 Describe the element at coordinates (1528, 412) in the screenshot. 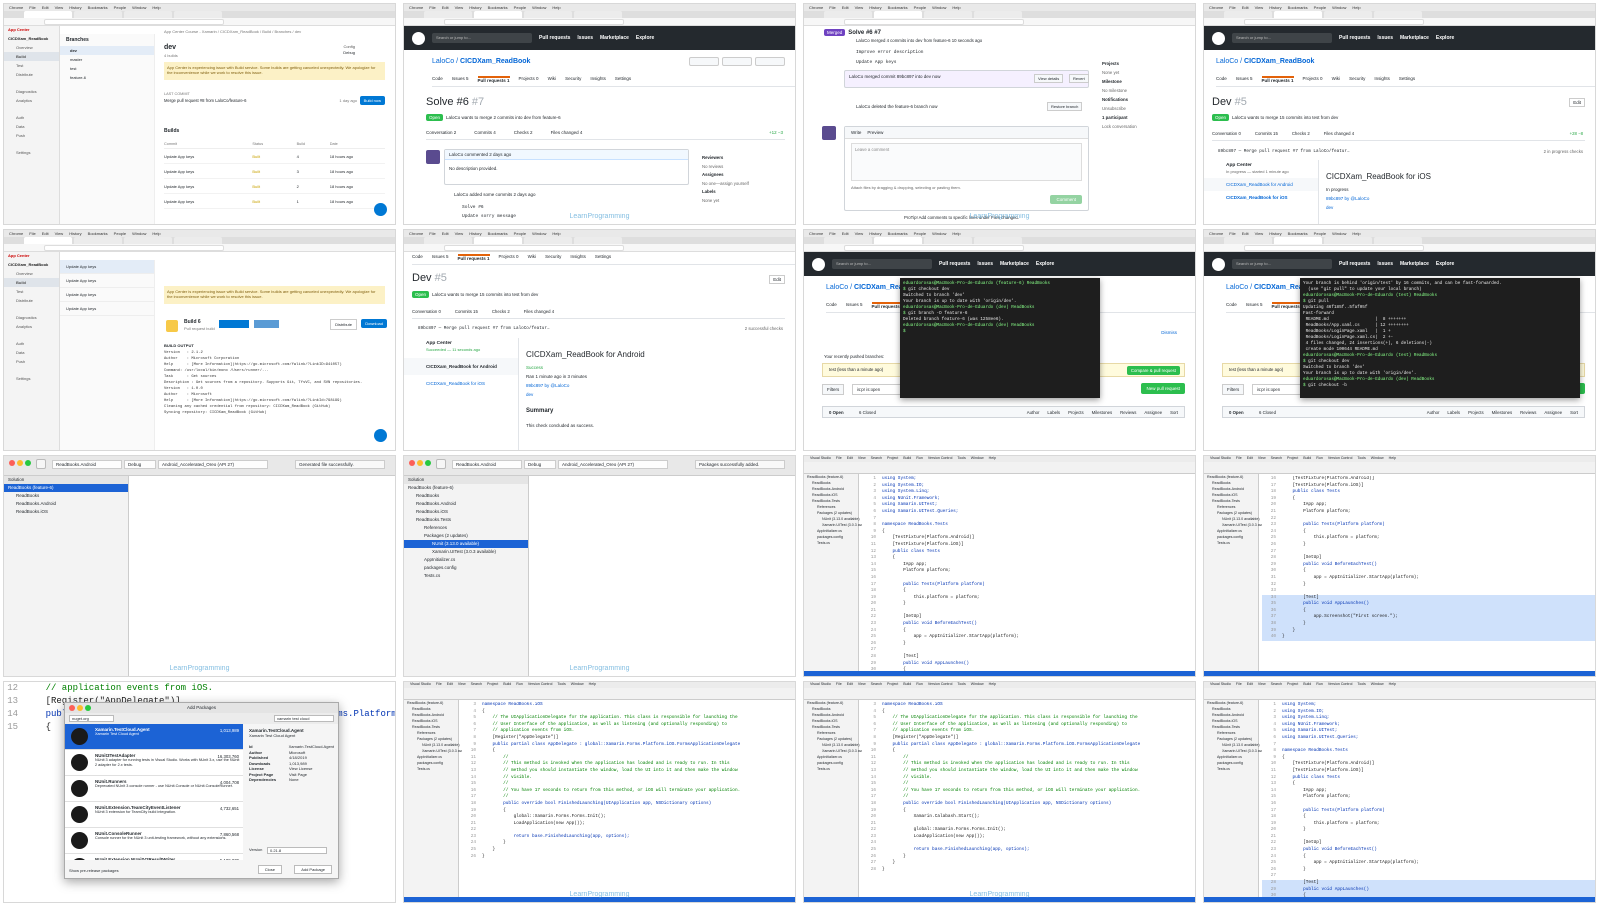

I see `list-filter: Reviews` at that location.